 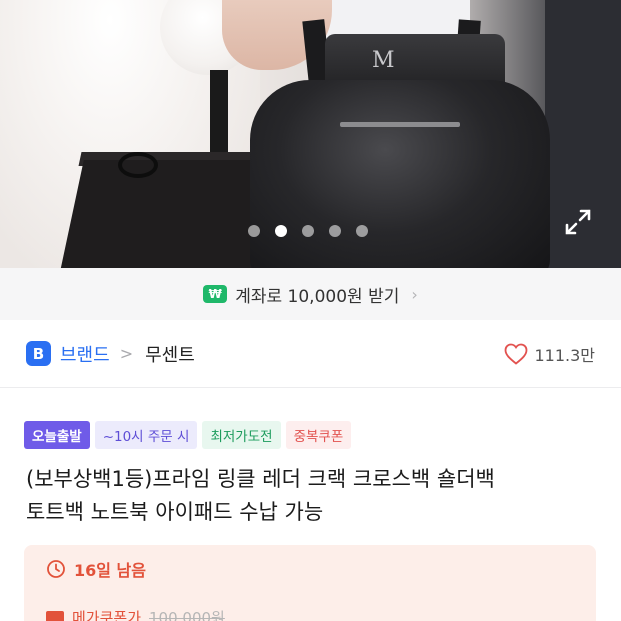 What do you see at coordinates (55, 615) in the screenshot?
I see `coupon-icon` at bounding box center [55, 615].